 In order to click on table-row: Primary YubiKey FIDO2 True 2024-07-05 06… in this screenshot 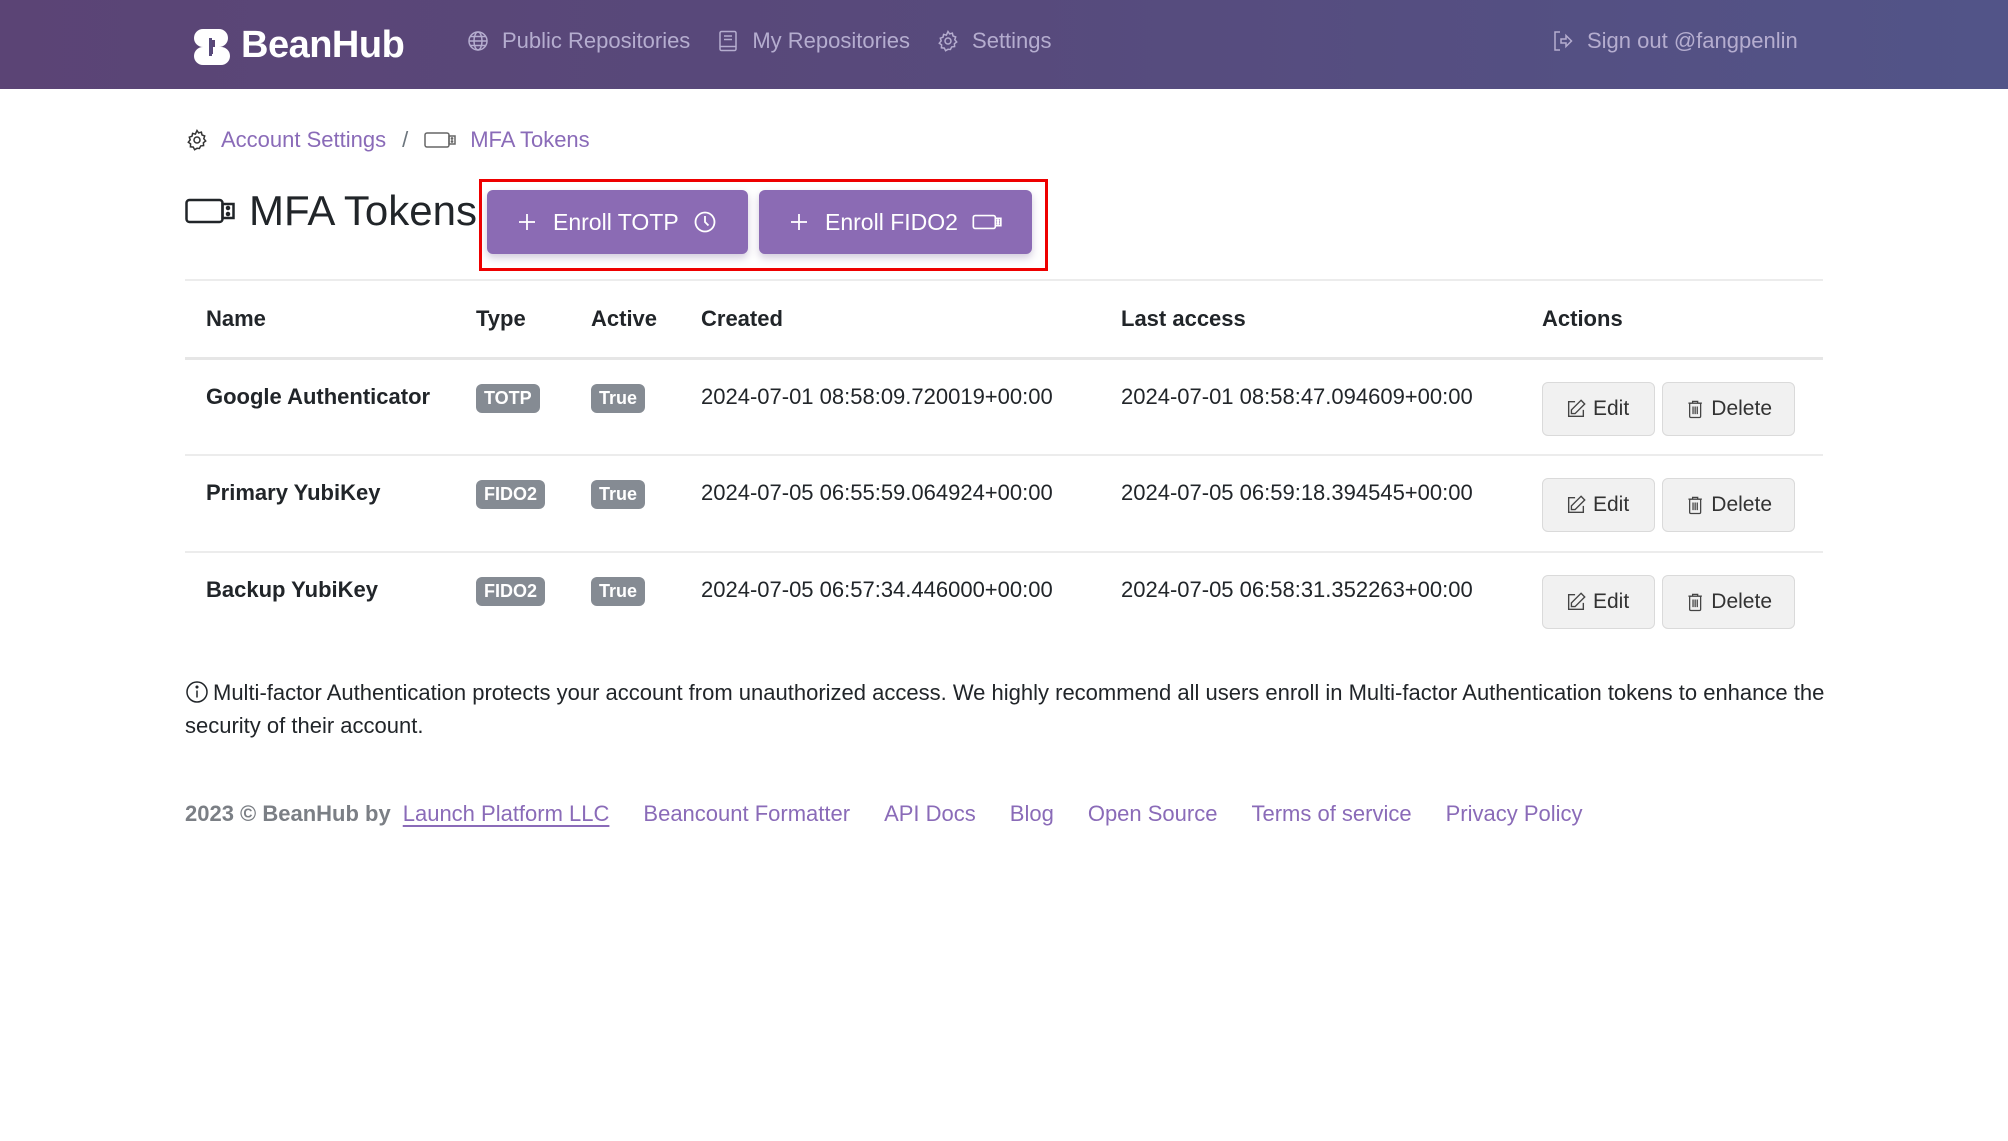, I will do `click(1004, 504)`.